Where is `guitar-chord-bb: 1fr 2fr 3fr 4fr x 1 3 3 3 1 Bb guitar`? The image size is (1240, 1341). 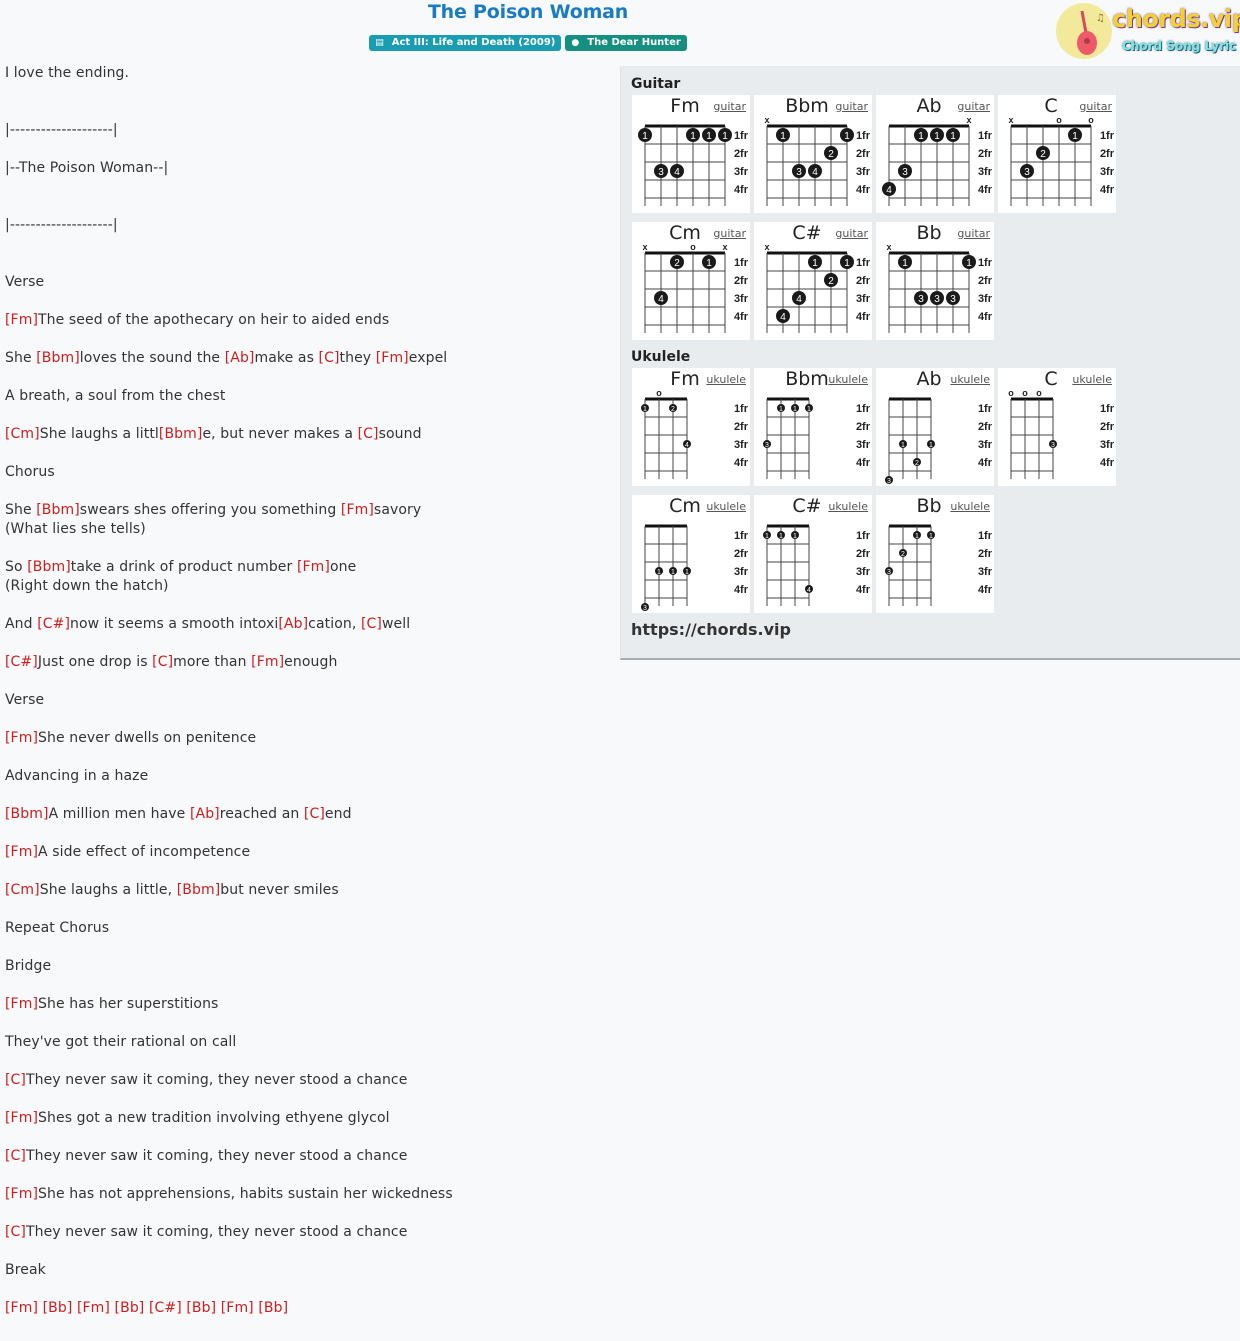 guitar-chord-bb: 1fr 2fr 3fr 4fr x 1 3 3 3 1 Bb guitar is located at coordinates (935, 281).